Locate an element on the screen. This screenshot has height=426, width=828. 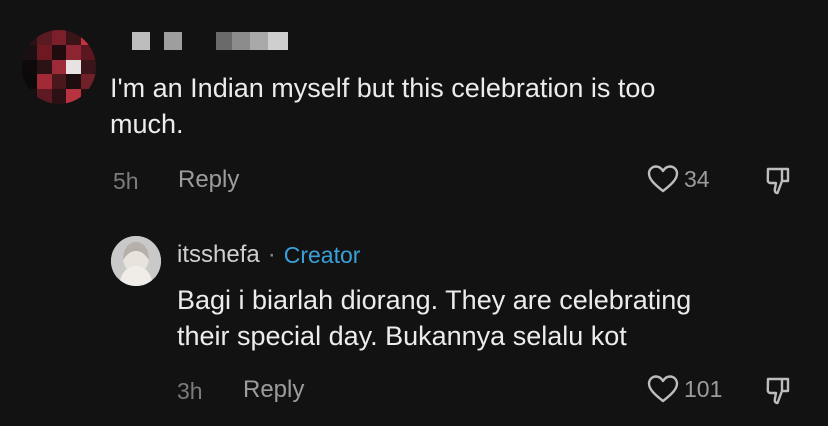
like-count: 101 is located at coordinates (703, 388).